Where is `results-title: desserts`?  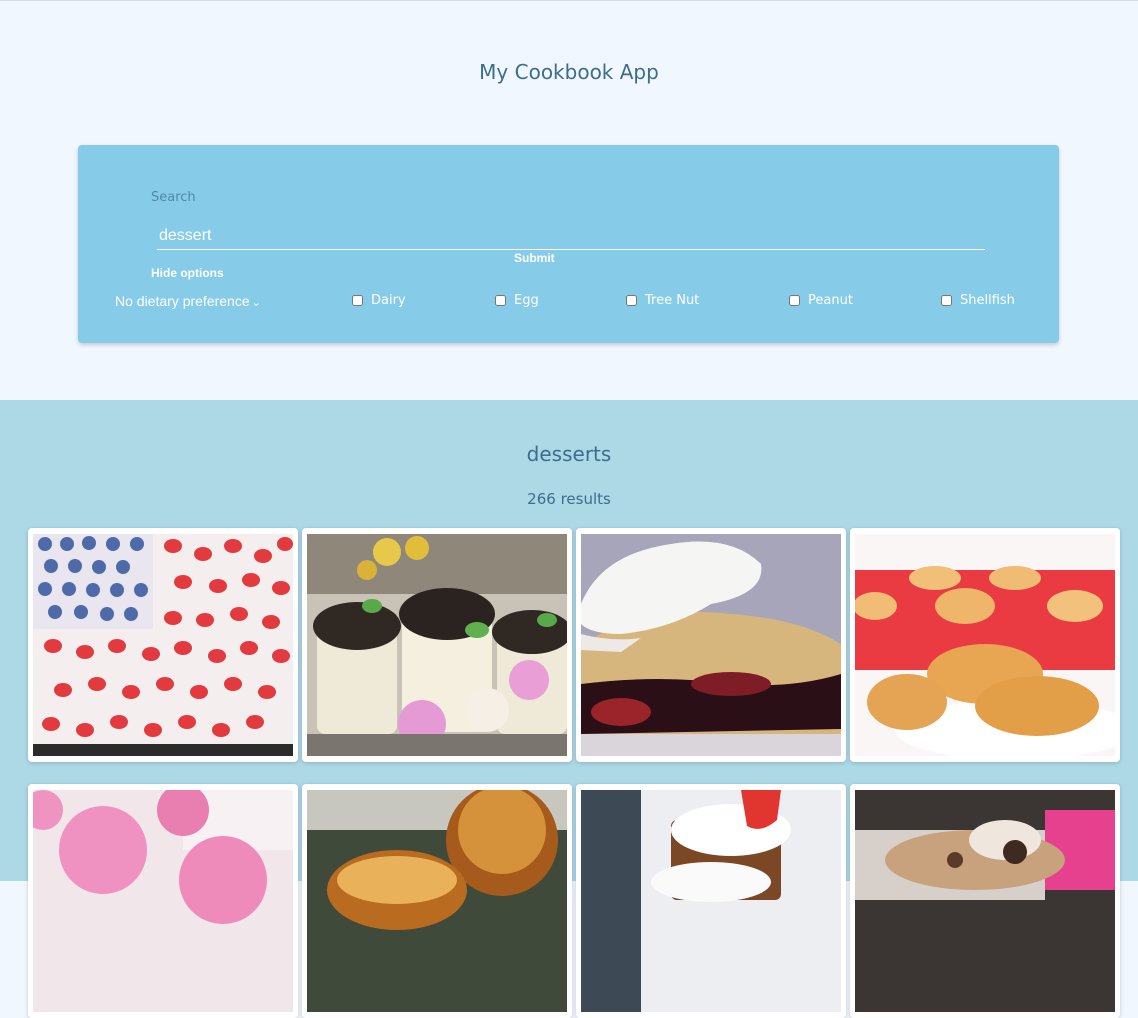
results-title: desserts is located at coordinates (569, 454).